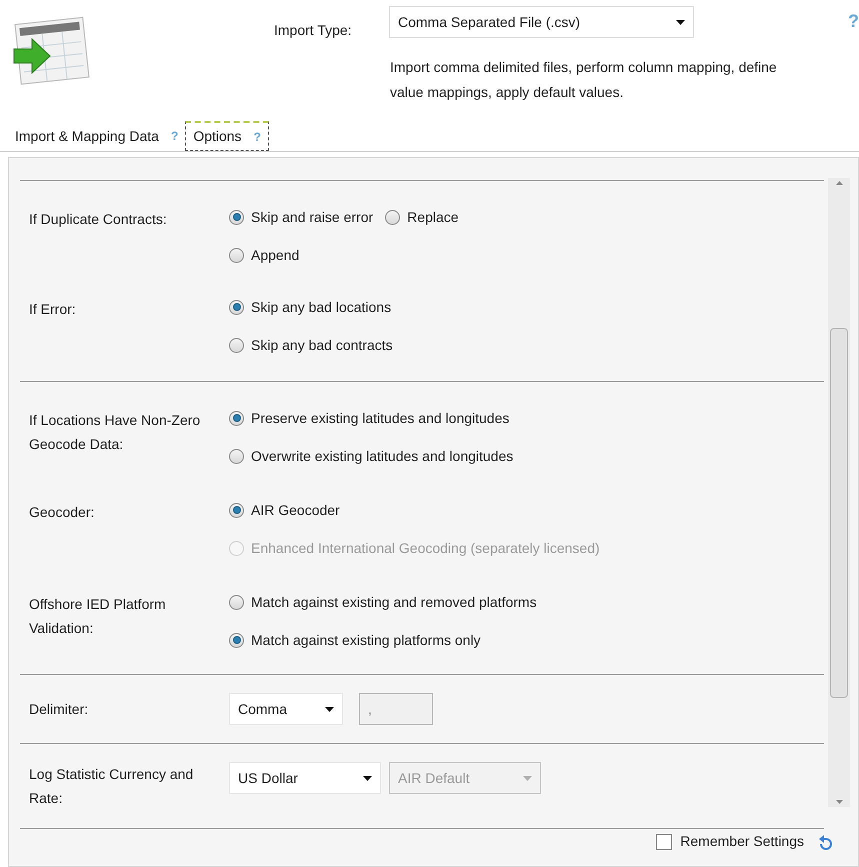 The image size is (859, 867). I want to click on setting-label: Offshore IED Platform Validation:, so click(98, 616).